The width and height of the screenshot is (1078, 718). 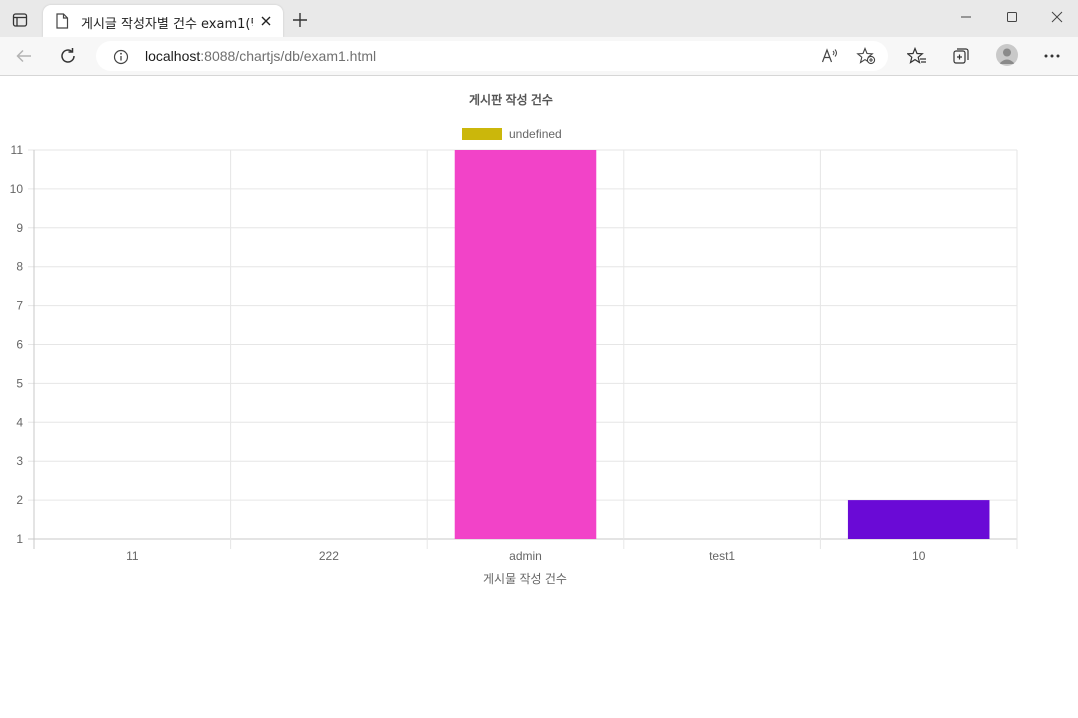 I want to click on collections-icon, so click(x=961, y=56).